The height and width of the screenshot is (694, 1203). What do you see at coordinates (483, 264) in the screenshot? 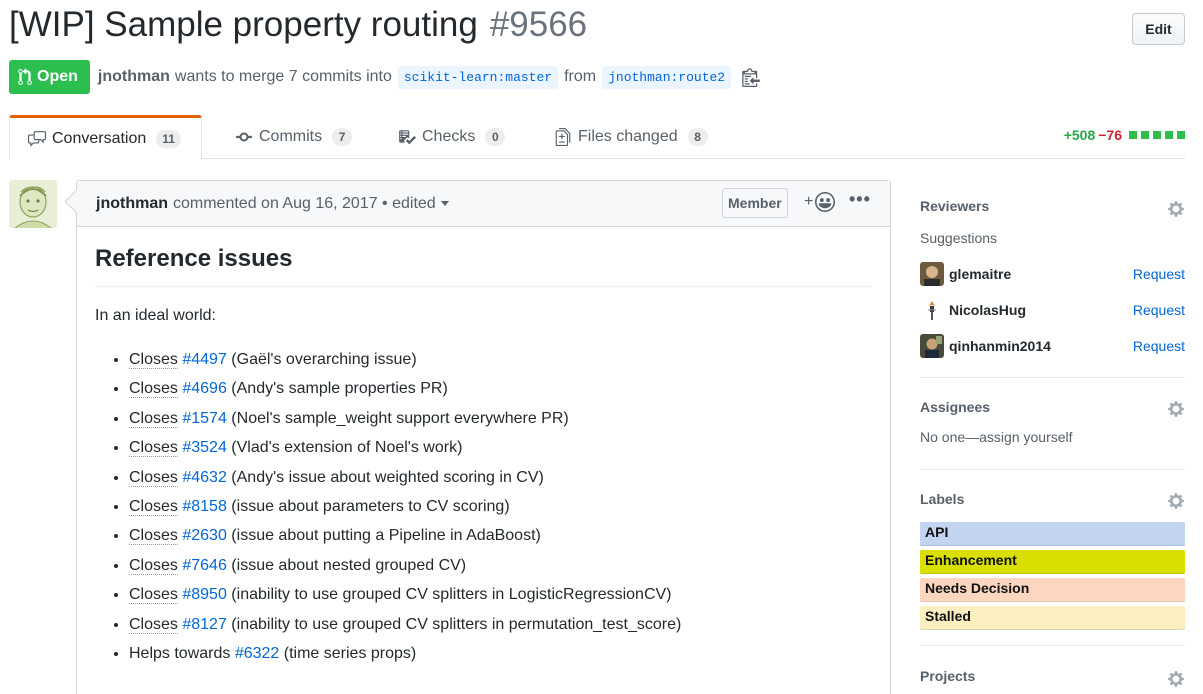
I see `comment-heading: Reference issues` at bounding box center [483, 264].